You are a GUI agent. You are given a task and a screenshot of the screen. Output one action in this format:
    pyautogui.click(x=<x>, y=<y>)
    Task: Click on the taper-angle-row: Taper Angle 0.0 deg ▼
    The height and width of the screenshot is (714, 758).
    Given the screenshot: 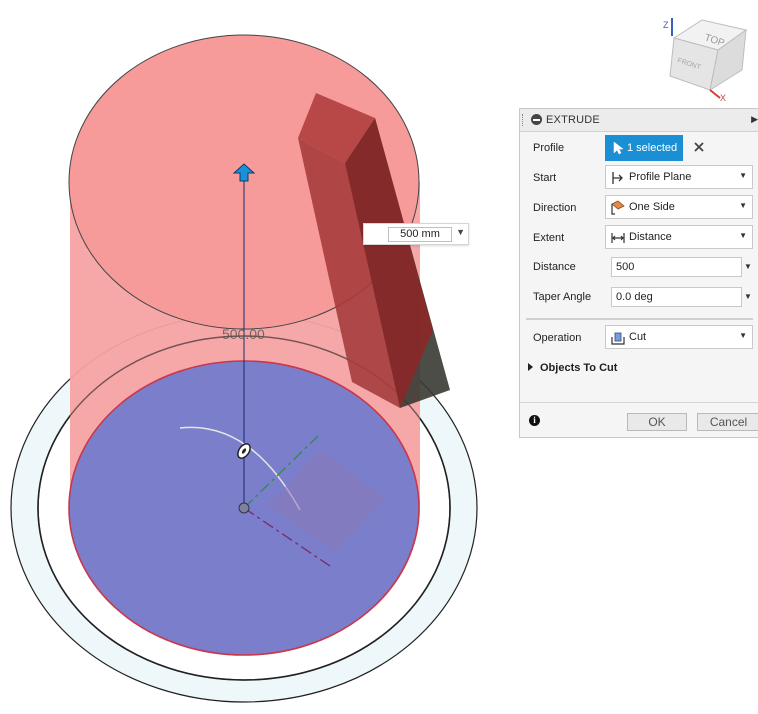 What is the action you would take?
    pyautogui.click(x=639, y=299)
    